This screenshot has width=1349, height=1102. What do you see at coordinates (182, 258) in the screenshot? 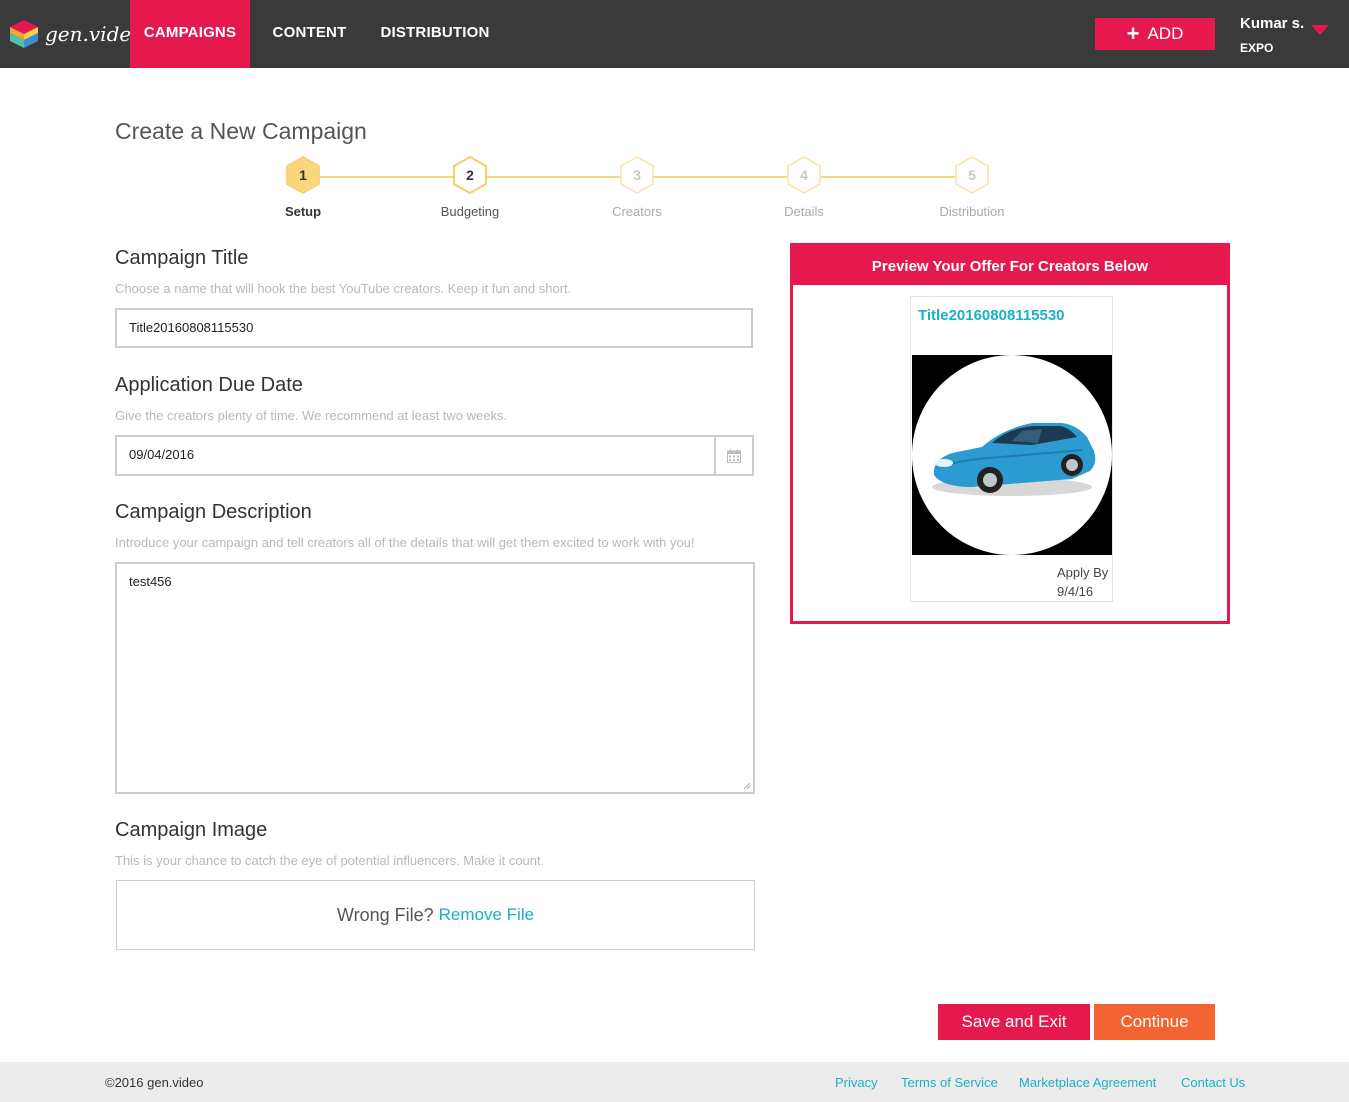
I see `campaign-title-label: Campaign Title` at bounding box center [182, 258].